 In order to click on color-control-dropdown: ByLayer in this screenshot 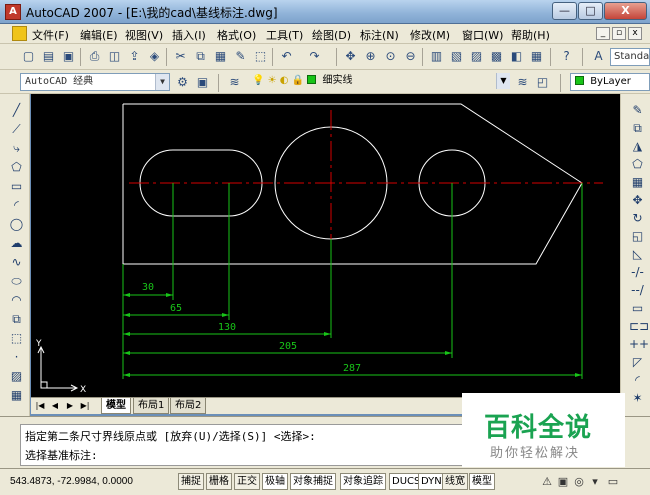, I will do `click(610, 82)`.